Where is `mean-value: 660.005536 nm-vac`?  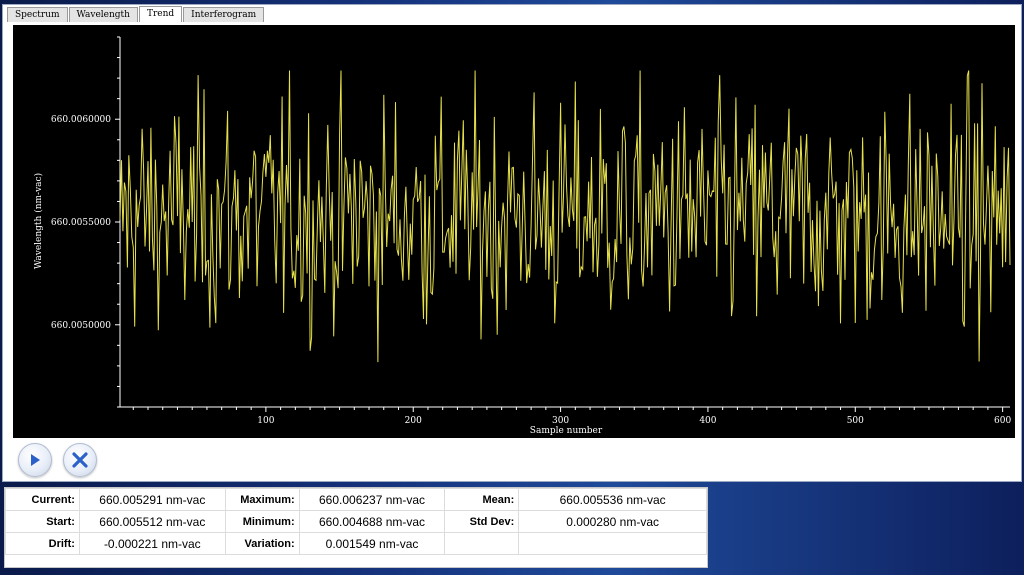
mean-value: 660.005536 nm-vac is located at coordinates (612, 499).